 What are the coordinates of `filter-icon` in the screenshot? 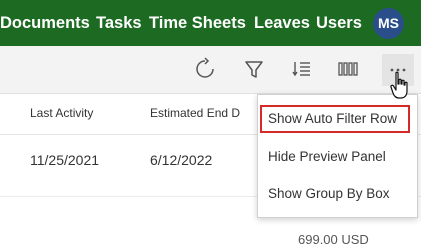 It's located at (254, 69).